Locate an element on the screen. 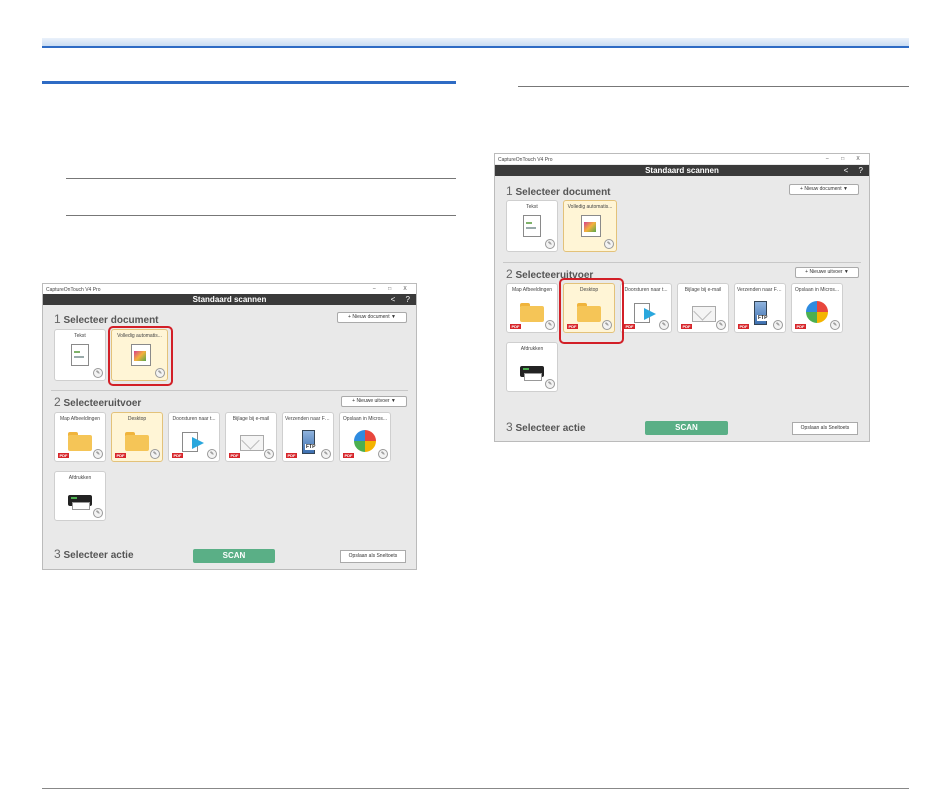 Image resolution: width=950 pixels, height=806 pixels. header-title: Standaard scannen is located at coordinates (682, 170).